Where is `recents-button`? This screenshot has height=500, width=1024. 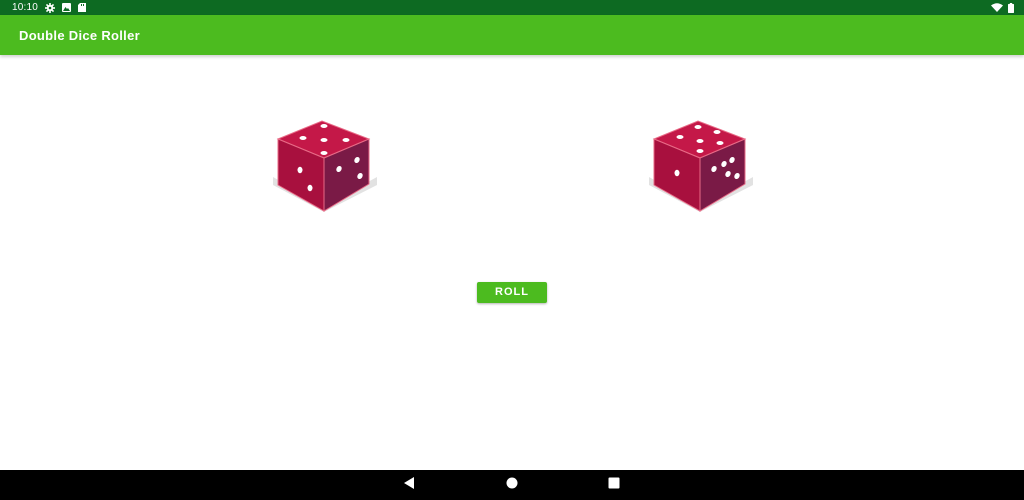 recents-button is located at coordinates (614, 485).